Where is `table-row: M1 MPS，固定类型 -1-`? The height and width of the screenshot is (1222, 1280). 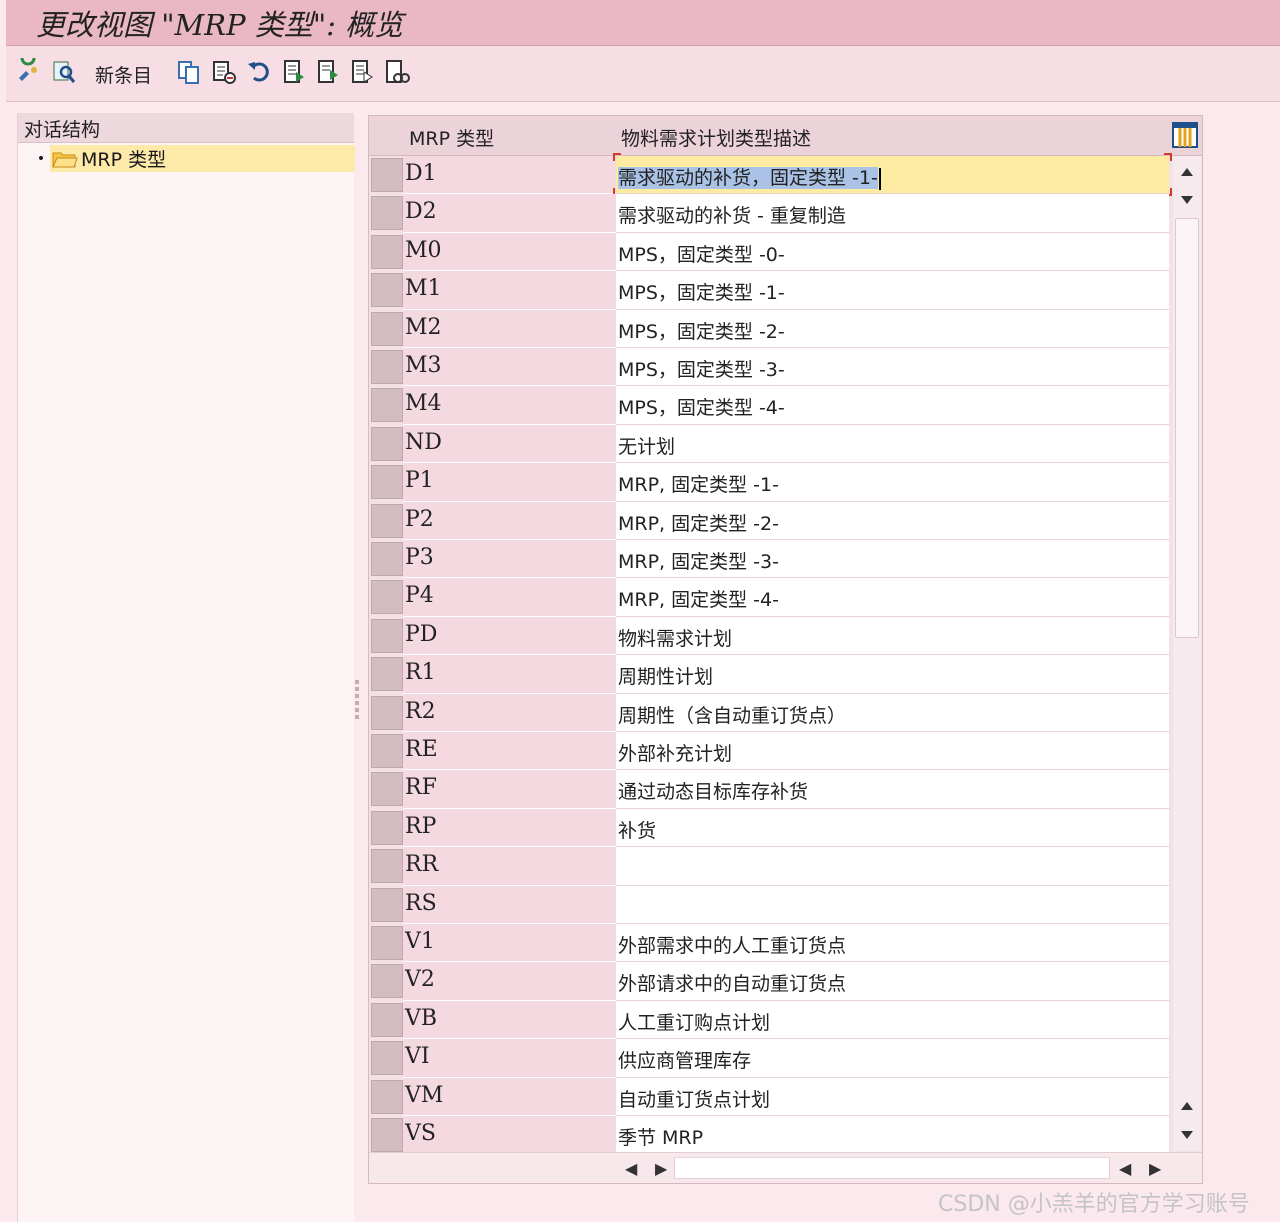
table-row: M1 MPS，固定类型 -1- is located at coordinates (770, 290).